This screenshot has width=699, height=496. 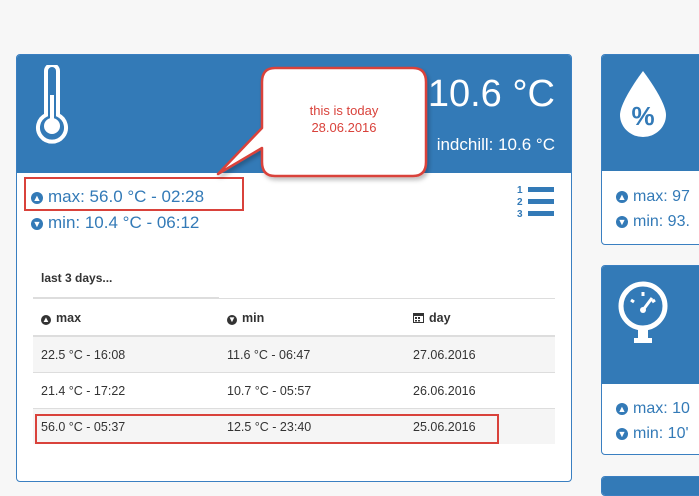 I want to click on row-min: 11.6 °C - 06:47, so click(x=312, y=354).